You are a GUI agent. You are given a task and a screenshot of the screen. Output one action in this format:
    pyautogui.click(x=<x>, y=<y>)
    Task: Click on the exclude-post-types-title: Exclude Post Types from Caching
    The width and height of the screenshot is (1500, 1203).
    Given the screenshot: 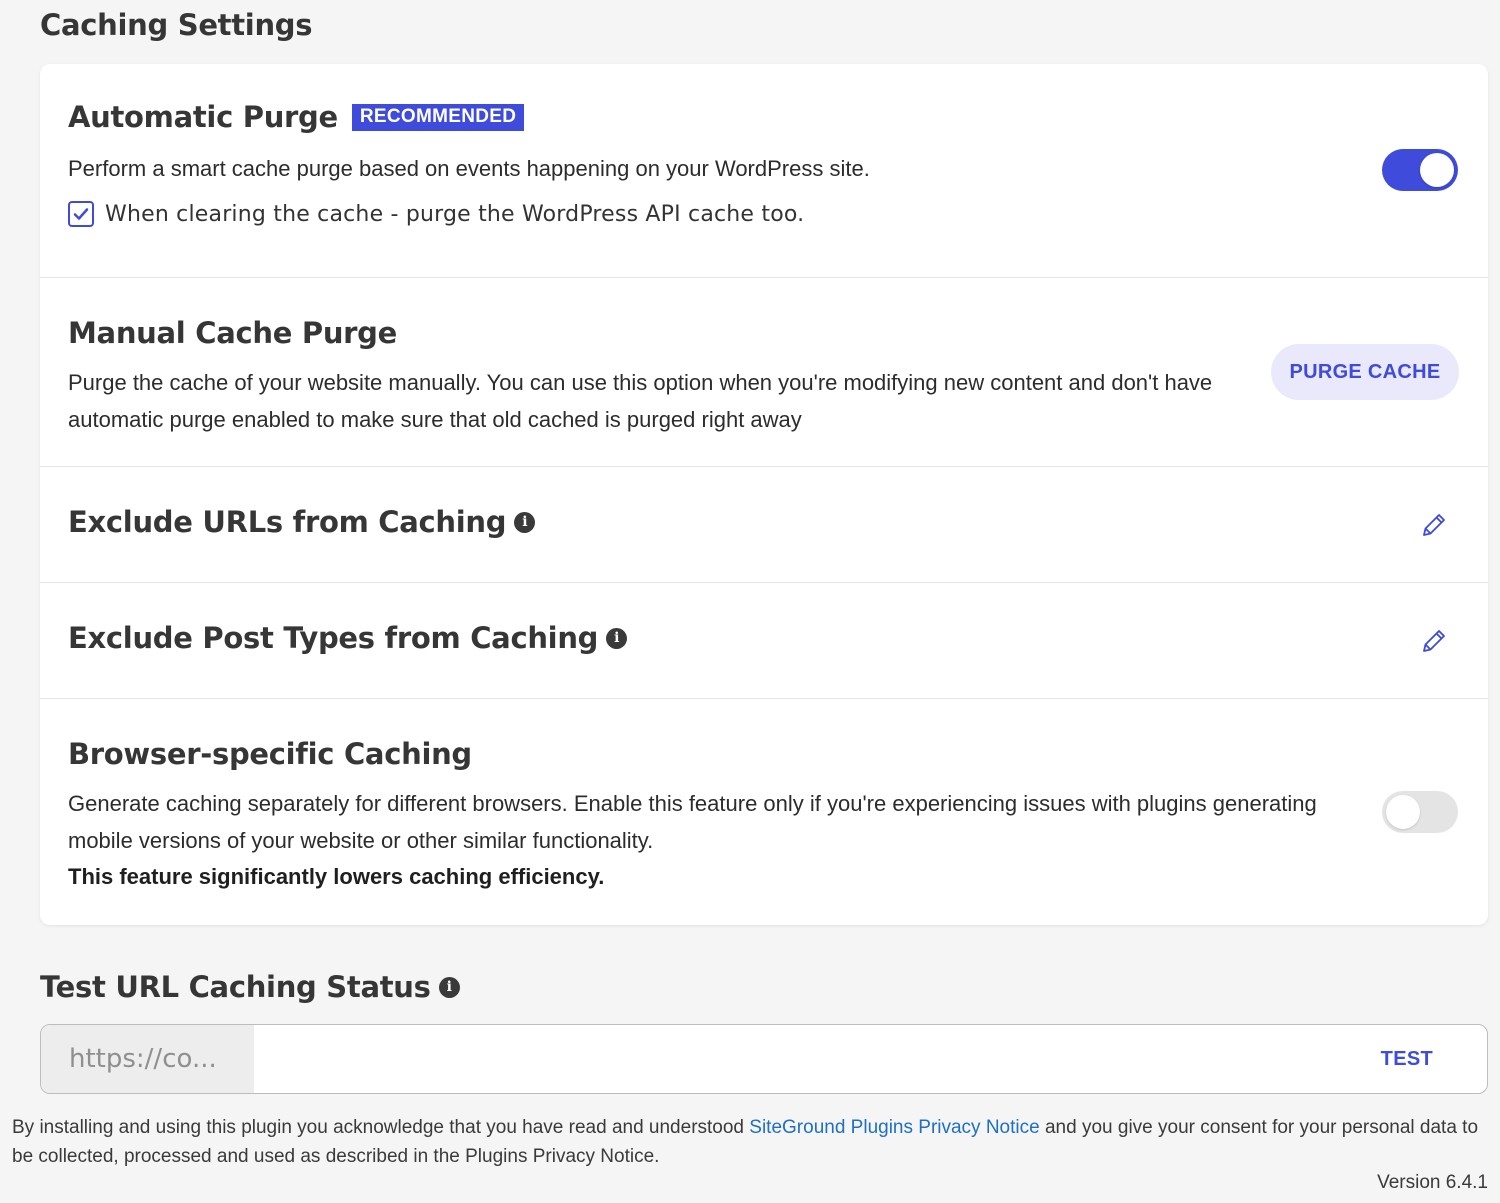 What is the action you would take?
    pyautogui.click(x=333, y=638)
    